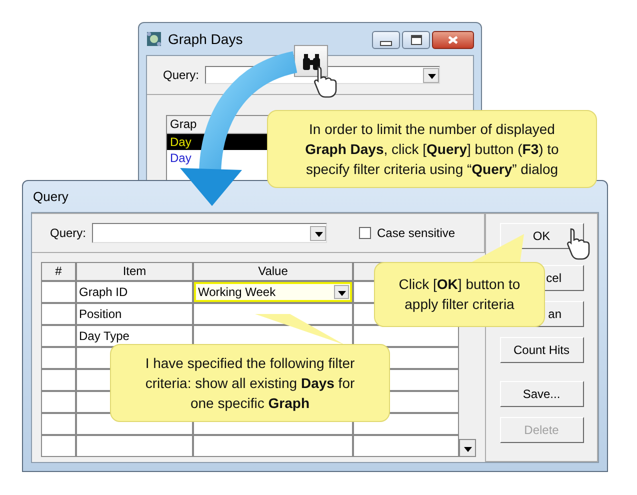 This screenshot has height=495, width=637. What do you see at coordinates (273, 271) in the screenshot?
I see `column-header: Value` at bounding box center [273, 271].